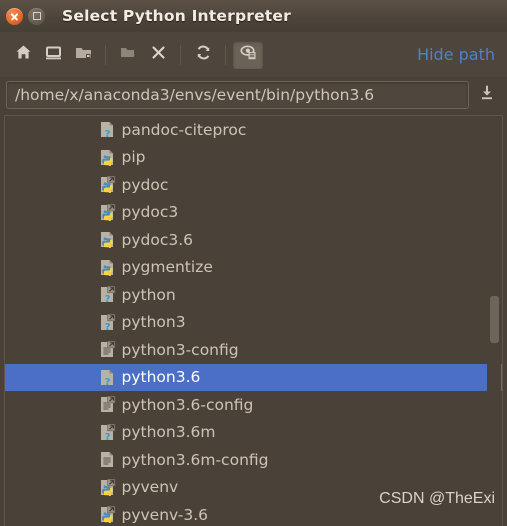 The width and height of the screenshot is (507, 526). I want to click on desktop-icon, so click(53, 54).